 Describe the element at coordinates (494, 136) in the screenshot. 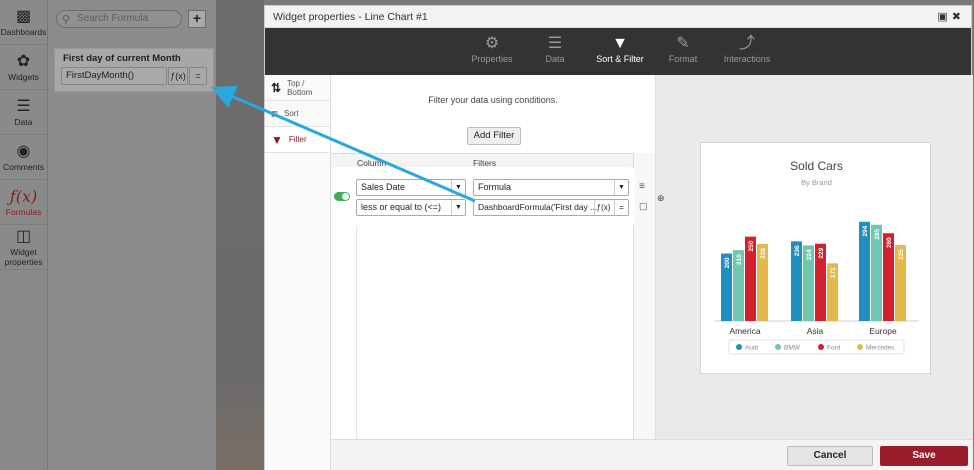

I see `add-filter-button: Add Filter` at that location.